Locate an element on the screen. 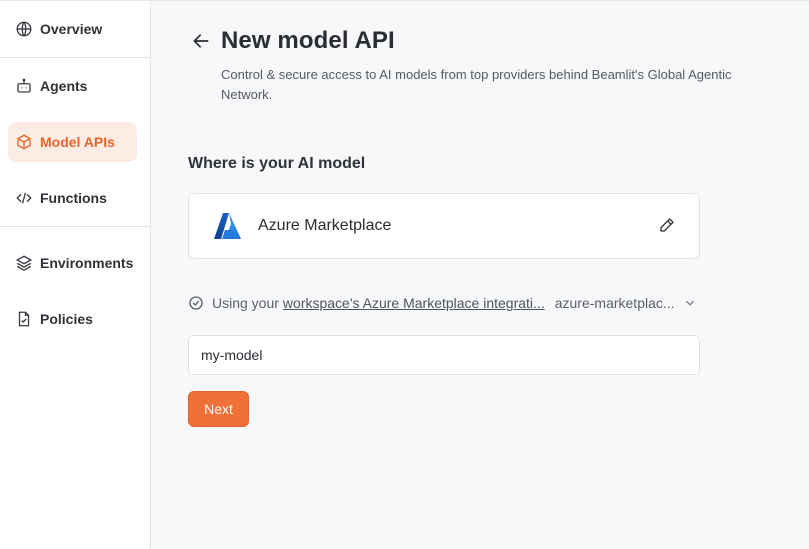  nav-group-resources: Agents Model APIs Functions is located at coordinates (75, 142).